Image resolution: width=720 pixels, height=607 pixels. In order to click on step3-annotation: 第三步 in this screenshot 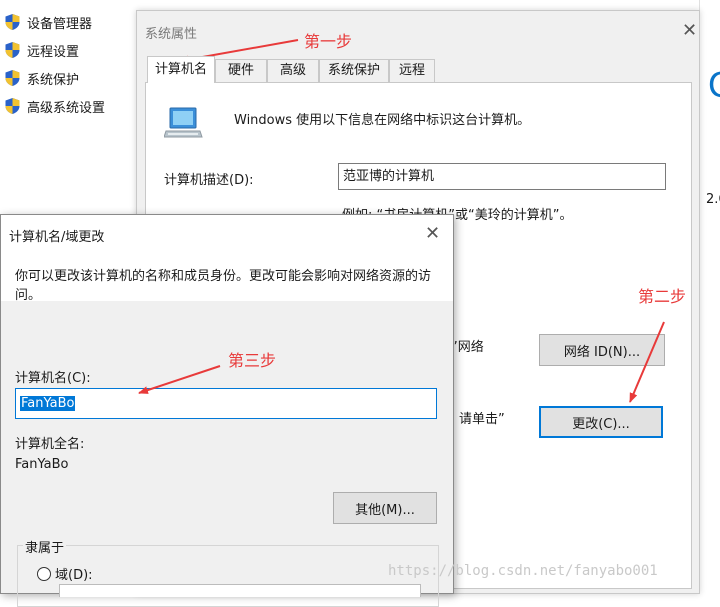, I will do `click(252, 360)`.